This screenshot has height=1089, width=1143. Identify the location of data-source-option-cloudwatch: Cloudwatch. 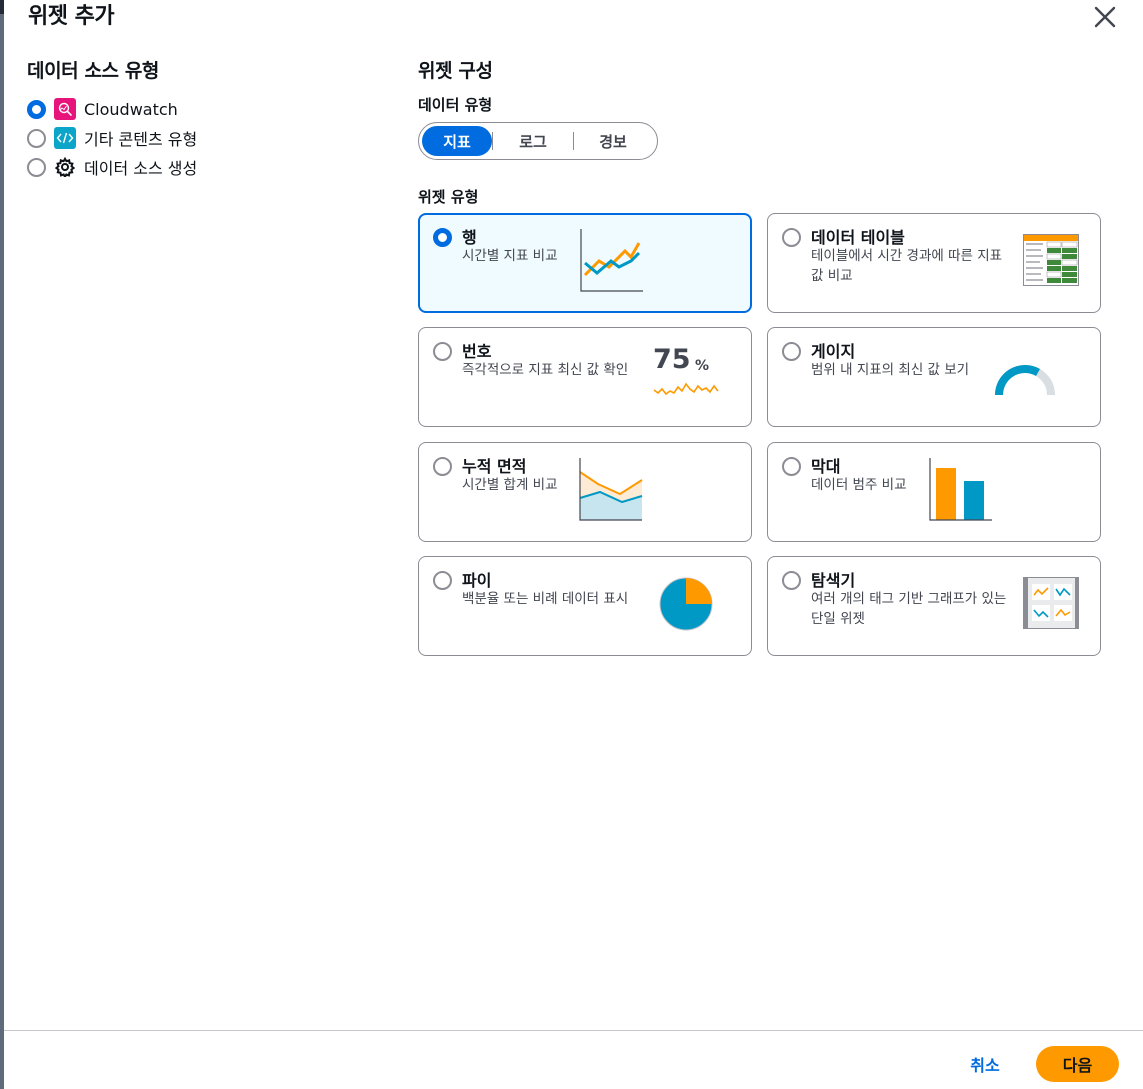
(102, 109).